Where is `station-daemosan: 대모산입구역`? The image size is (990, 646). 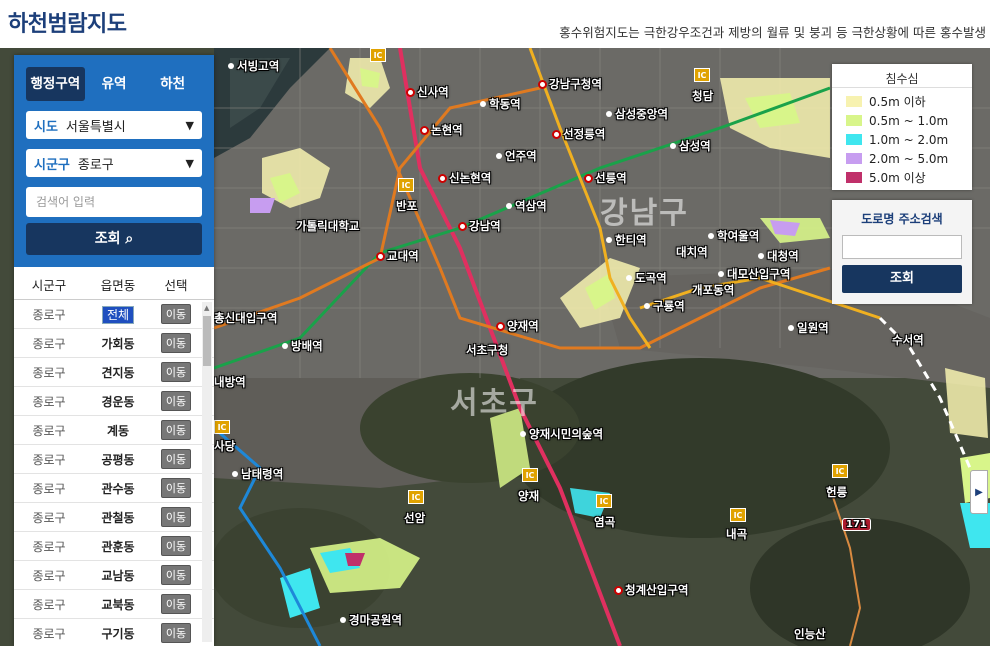 station-daemosan: 대모산입구역 is located at coordinates (754, 274).